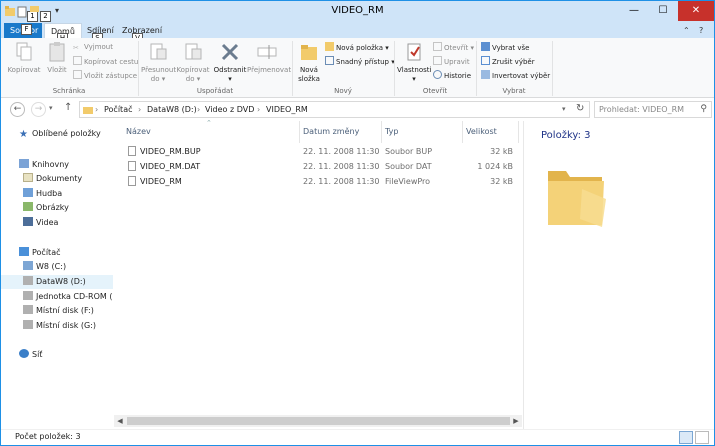 The height and width of the screenshot is (446, 715). What do you see at coordinates (57, 223) in the screenshot?
I see `nav-videos: Videa` at bounding box center [57, 223].